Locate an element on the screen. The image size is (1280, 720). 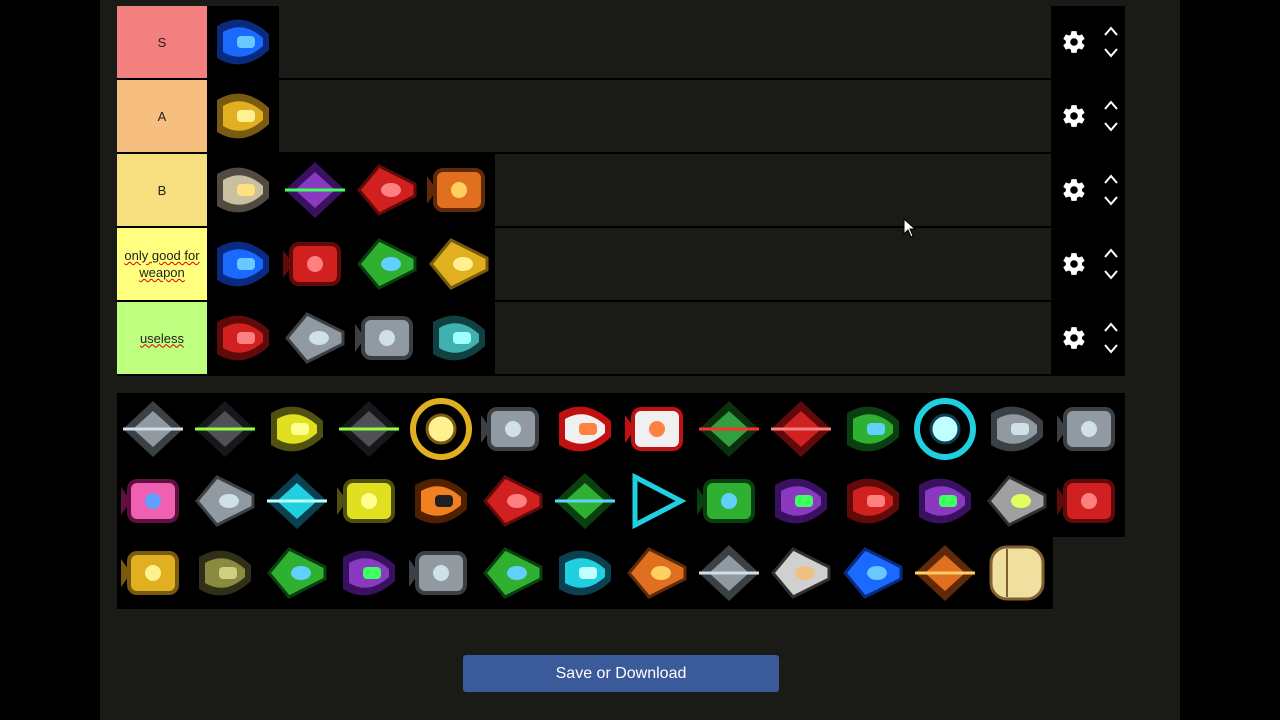
red-white-ship is located at coordinates (513, 501).